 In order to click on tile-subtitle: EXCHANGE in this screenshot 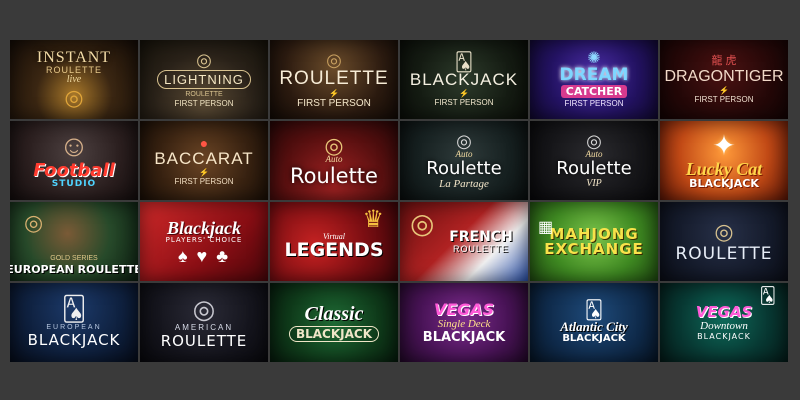, I will do `click(594, 248)`.